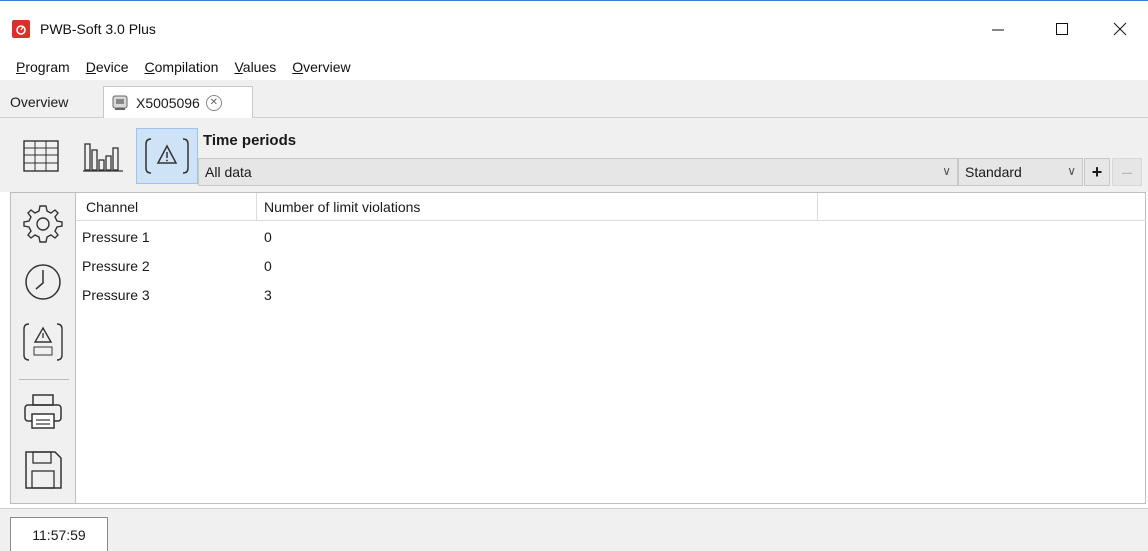  I want to click on table-grid-icon, so click(41, 156).